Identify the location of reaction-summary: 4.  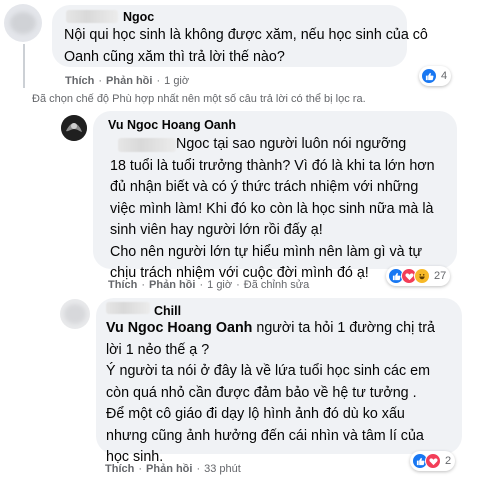
(435, 76).